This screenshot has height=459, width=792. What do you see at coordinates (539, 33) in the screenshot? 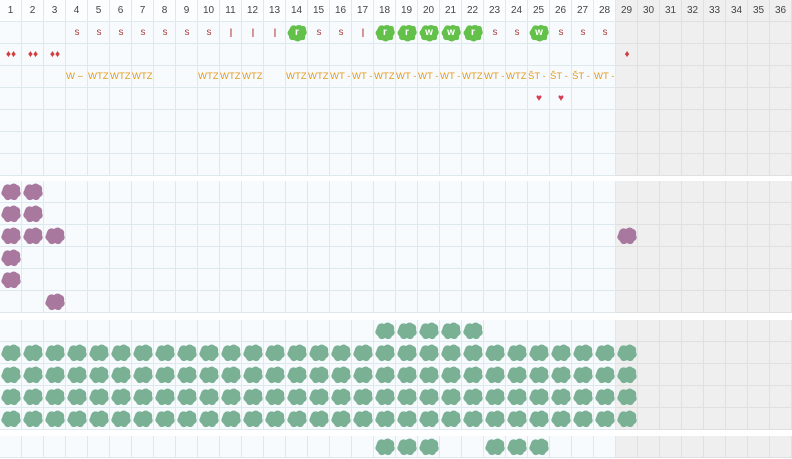
I see `status-badge: w` at bounding box center [539, 33].